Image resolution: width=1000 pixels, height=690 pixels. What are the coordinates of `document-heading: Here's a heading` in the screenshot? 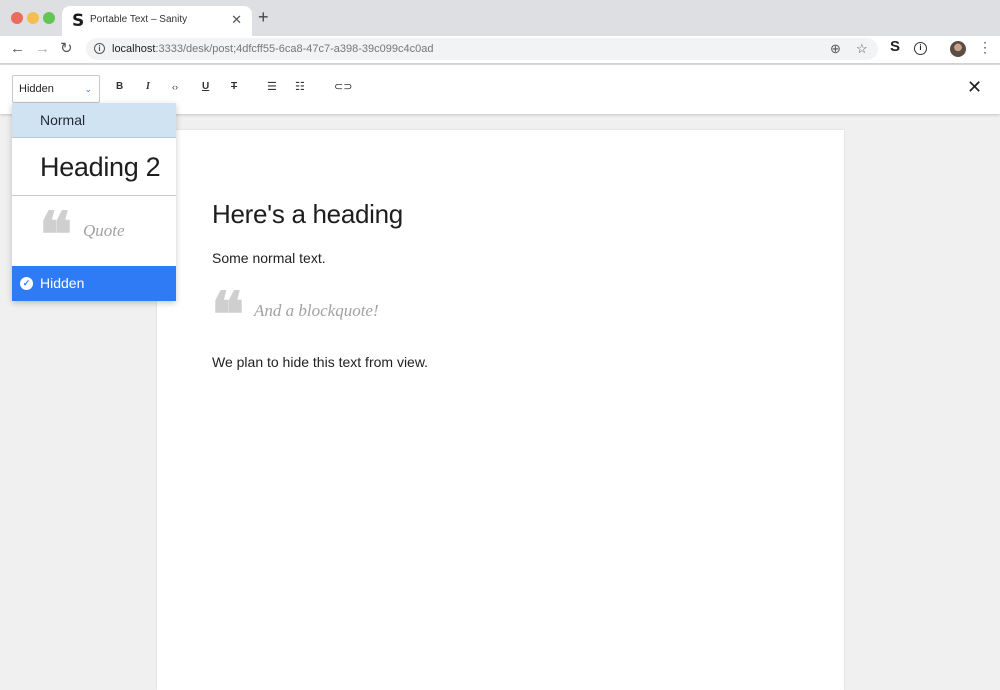 It's located at (307, 214).